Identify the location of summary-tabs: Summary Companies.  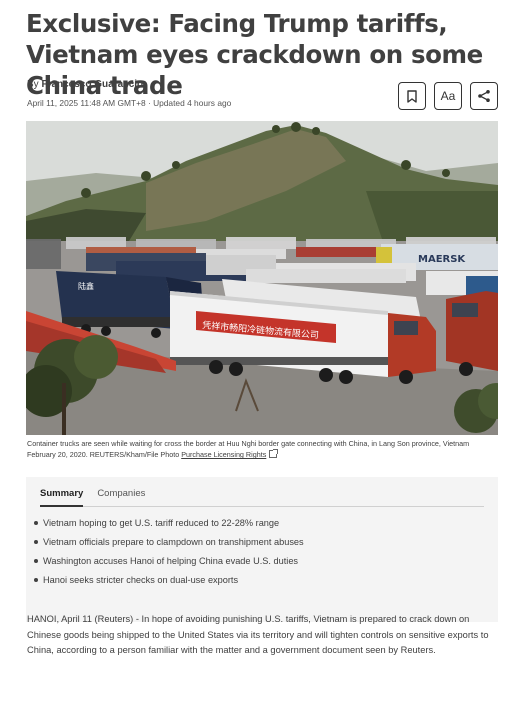
(262, 496).